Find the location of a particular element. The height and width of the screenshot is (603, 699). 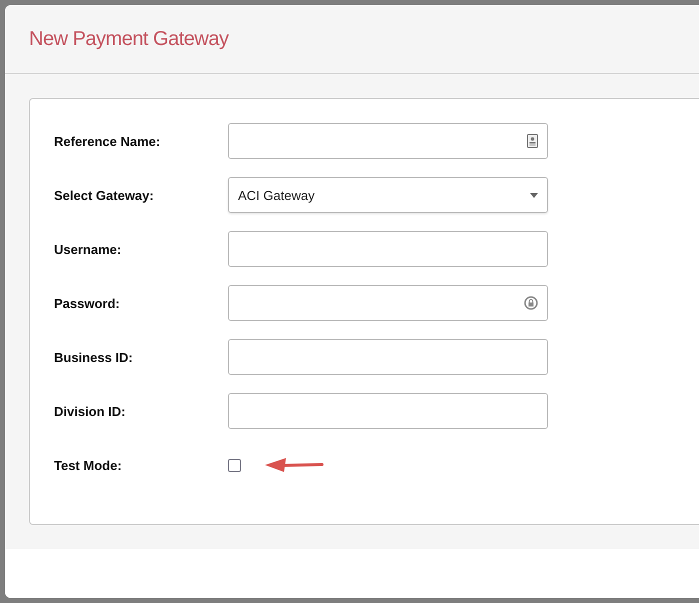

dialog-title: New Payment Gateway is located at coordinates (128, 39).